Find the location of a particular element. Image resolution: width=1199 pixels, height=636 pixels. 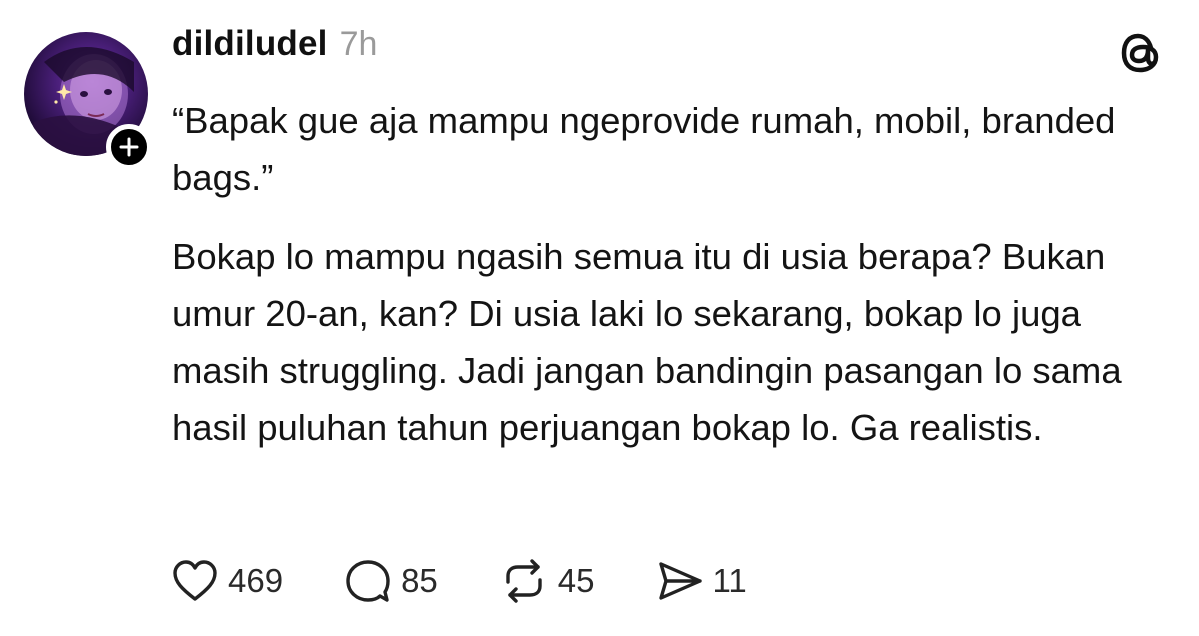

heart-icon is located at coordinates (195, 580).